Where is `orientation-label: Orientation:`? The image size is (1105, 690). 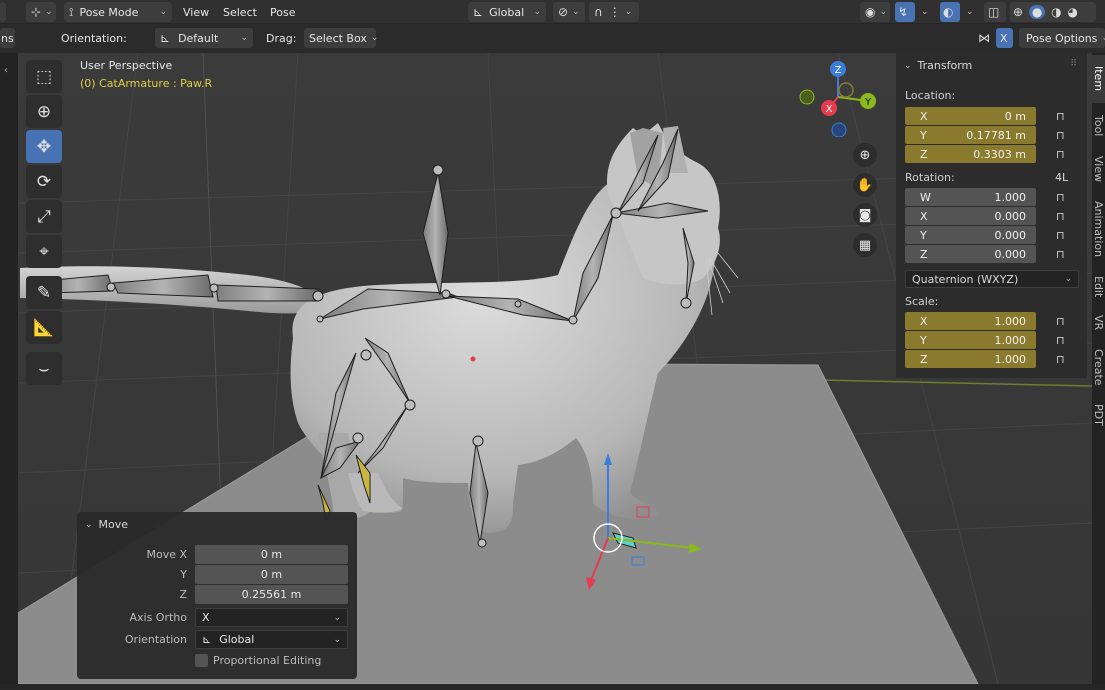
orientation-label: Orientation: is located at coordinates (94, 38).